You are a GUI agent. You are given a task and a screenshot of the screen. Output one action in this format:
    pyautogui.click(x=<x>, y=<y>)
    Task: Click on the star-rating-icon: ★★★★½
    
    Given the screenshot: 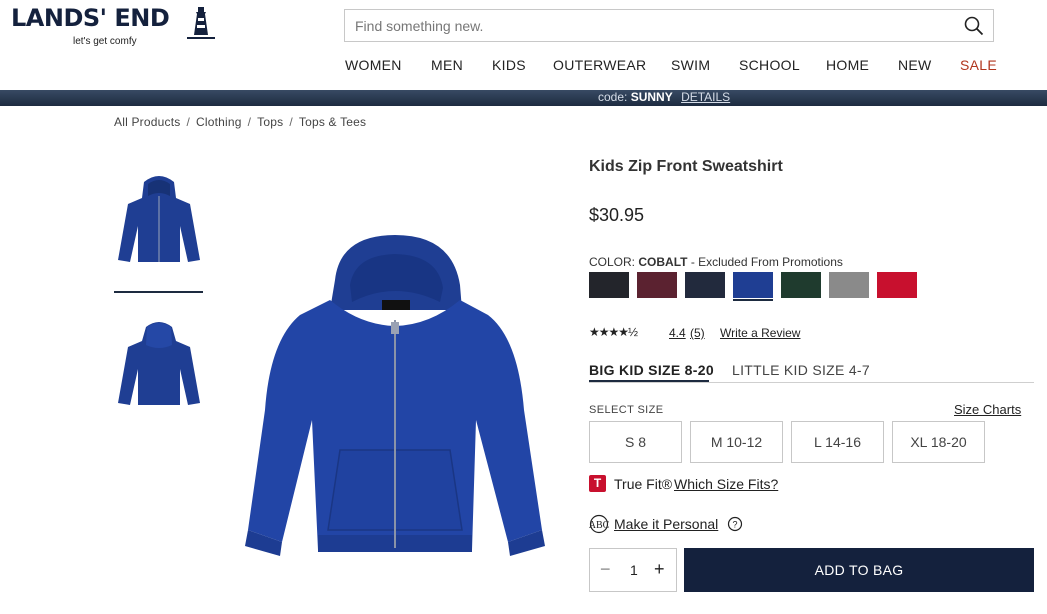 What is the action you would take?
    pyautogui.click(x=613, y=332)
    